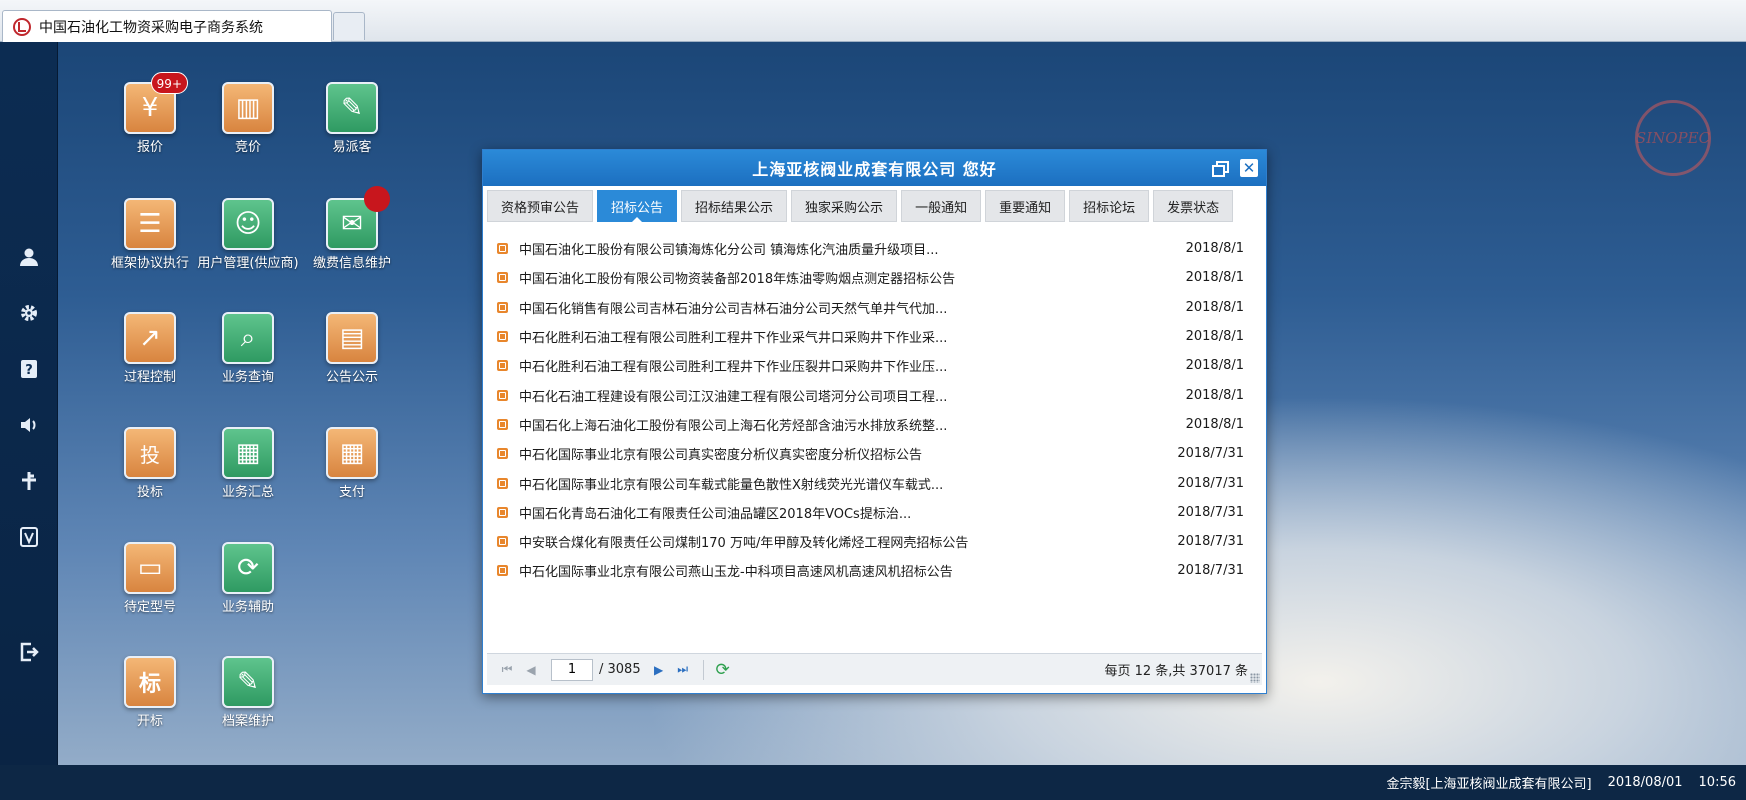 This screenshot has height=800, width=1746. I want to click on app-label: 公告公示, so click(351, 377).